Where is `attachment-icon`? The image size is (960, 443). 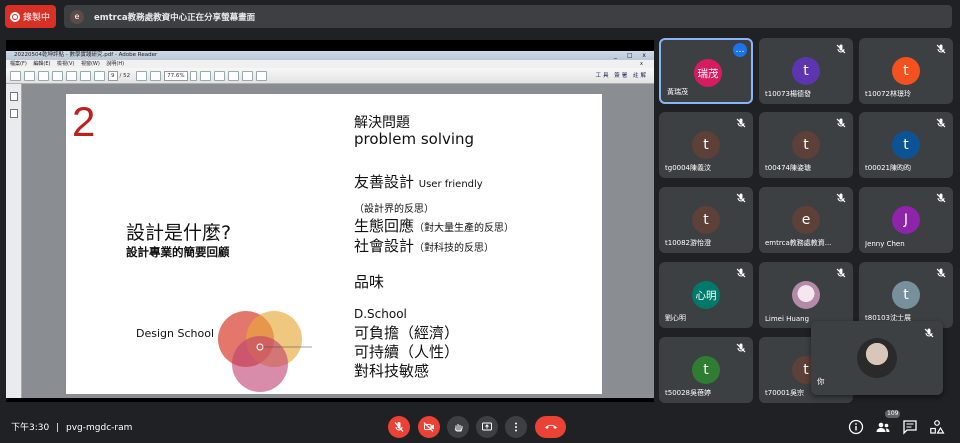 attachment-icon is located at coordinates (13, 113).